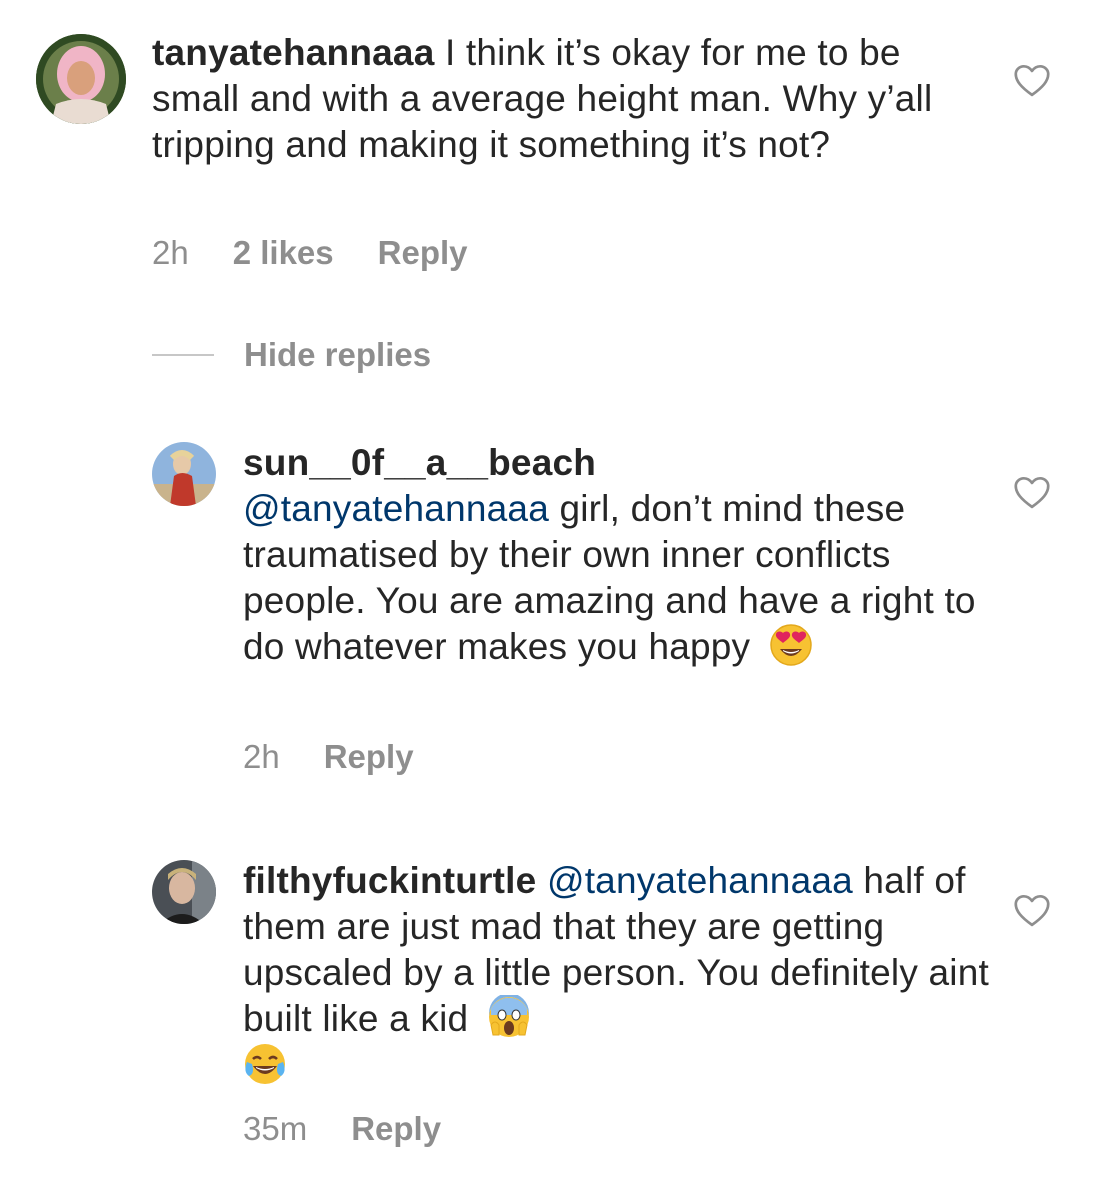  I want to click on comment-username: tanyatehannaaa, so click(293, 52).